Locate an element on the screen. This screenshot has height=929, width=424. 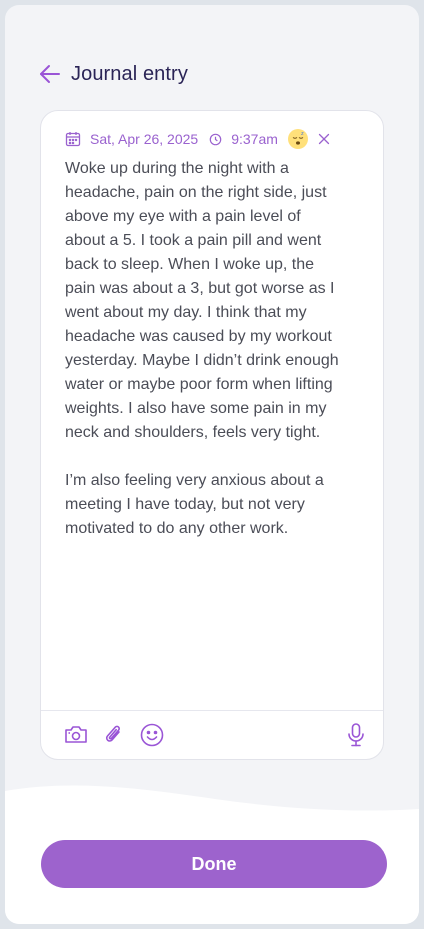
page-title: Journal entry is located at coordinates (129, 73).